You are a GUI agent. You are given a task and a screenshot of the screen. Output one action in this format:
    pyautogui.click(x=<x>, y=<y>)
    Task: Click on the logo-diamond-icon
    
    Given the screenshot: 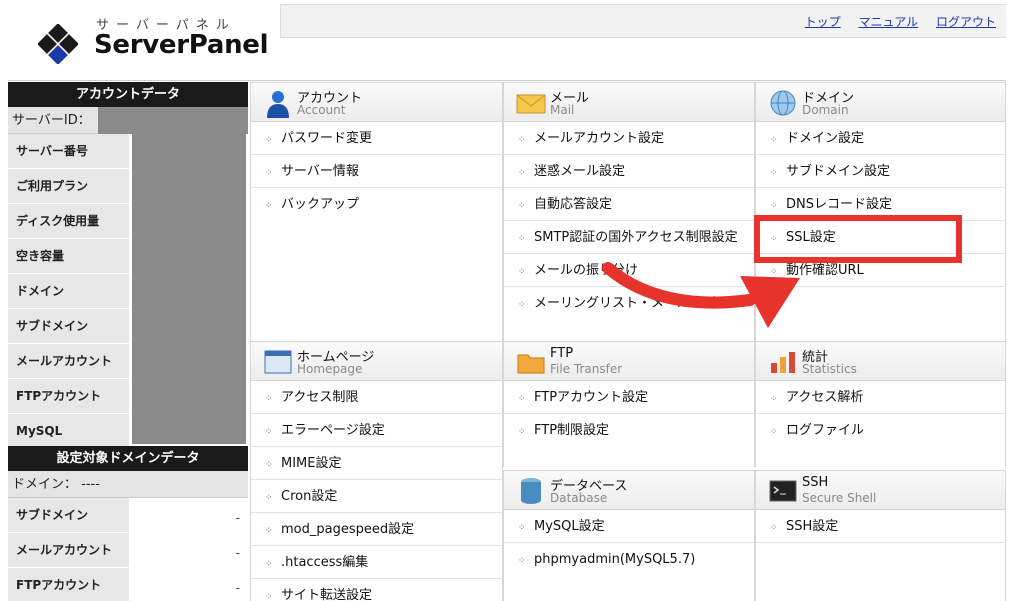 What is the action you would take?
    pyautogui.click(x=58, y=44)
    